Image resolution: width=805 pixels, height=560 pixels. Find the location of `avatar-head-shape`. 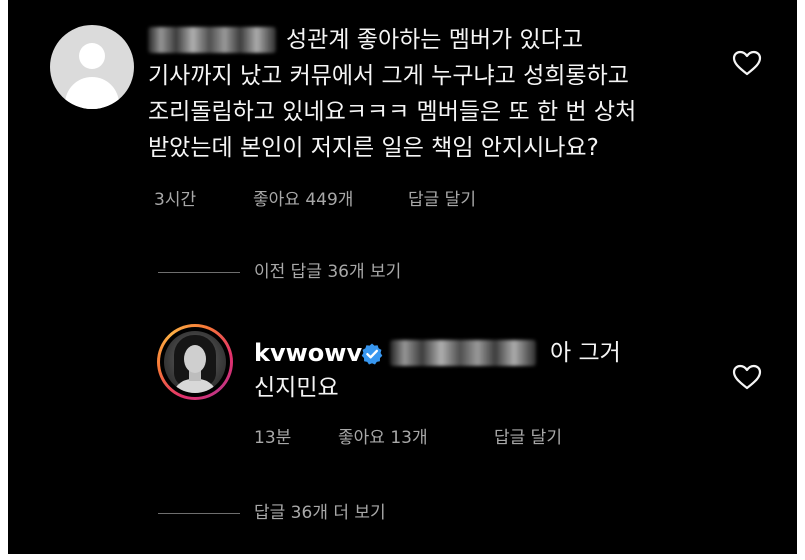

avatar-head-shape is located at coordinates (92, 56).